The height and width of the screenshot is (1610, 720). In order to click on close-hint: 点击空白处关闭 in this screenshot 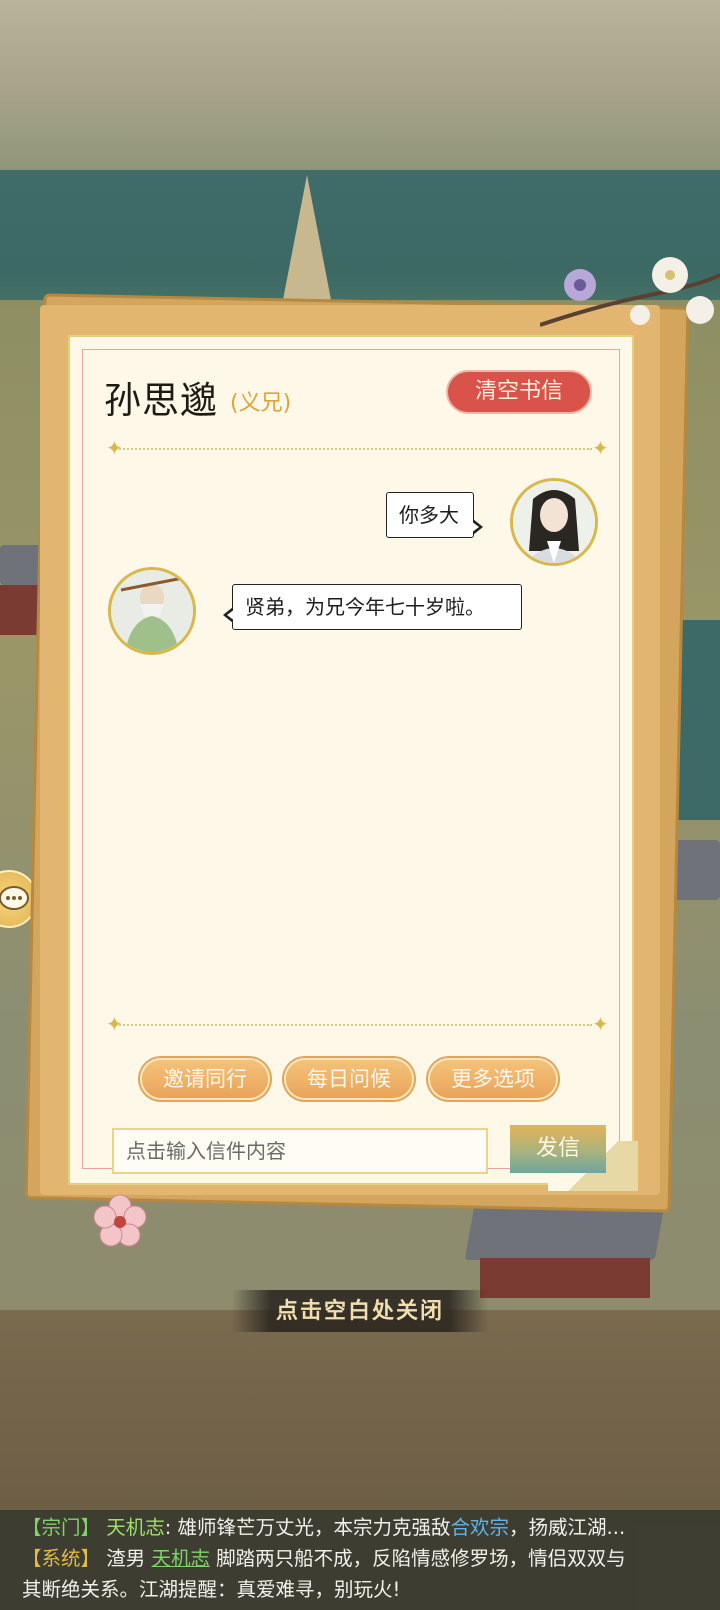, I will do `click(360, 1311)`.